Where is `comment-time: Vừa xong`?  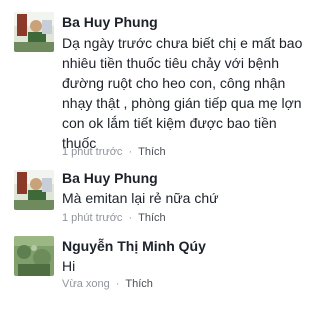
comment-time: Vừa xong is located at coordinates (86, 284).